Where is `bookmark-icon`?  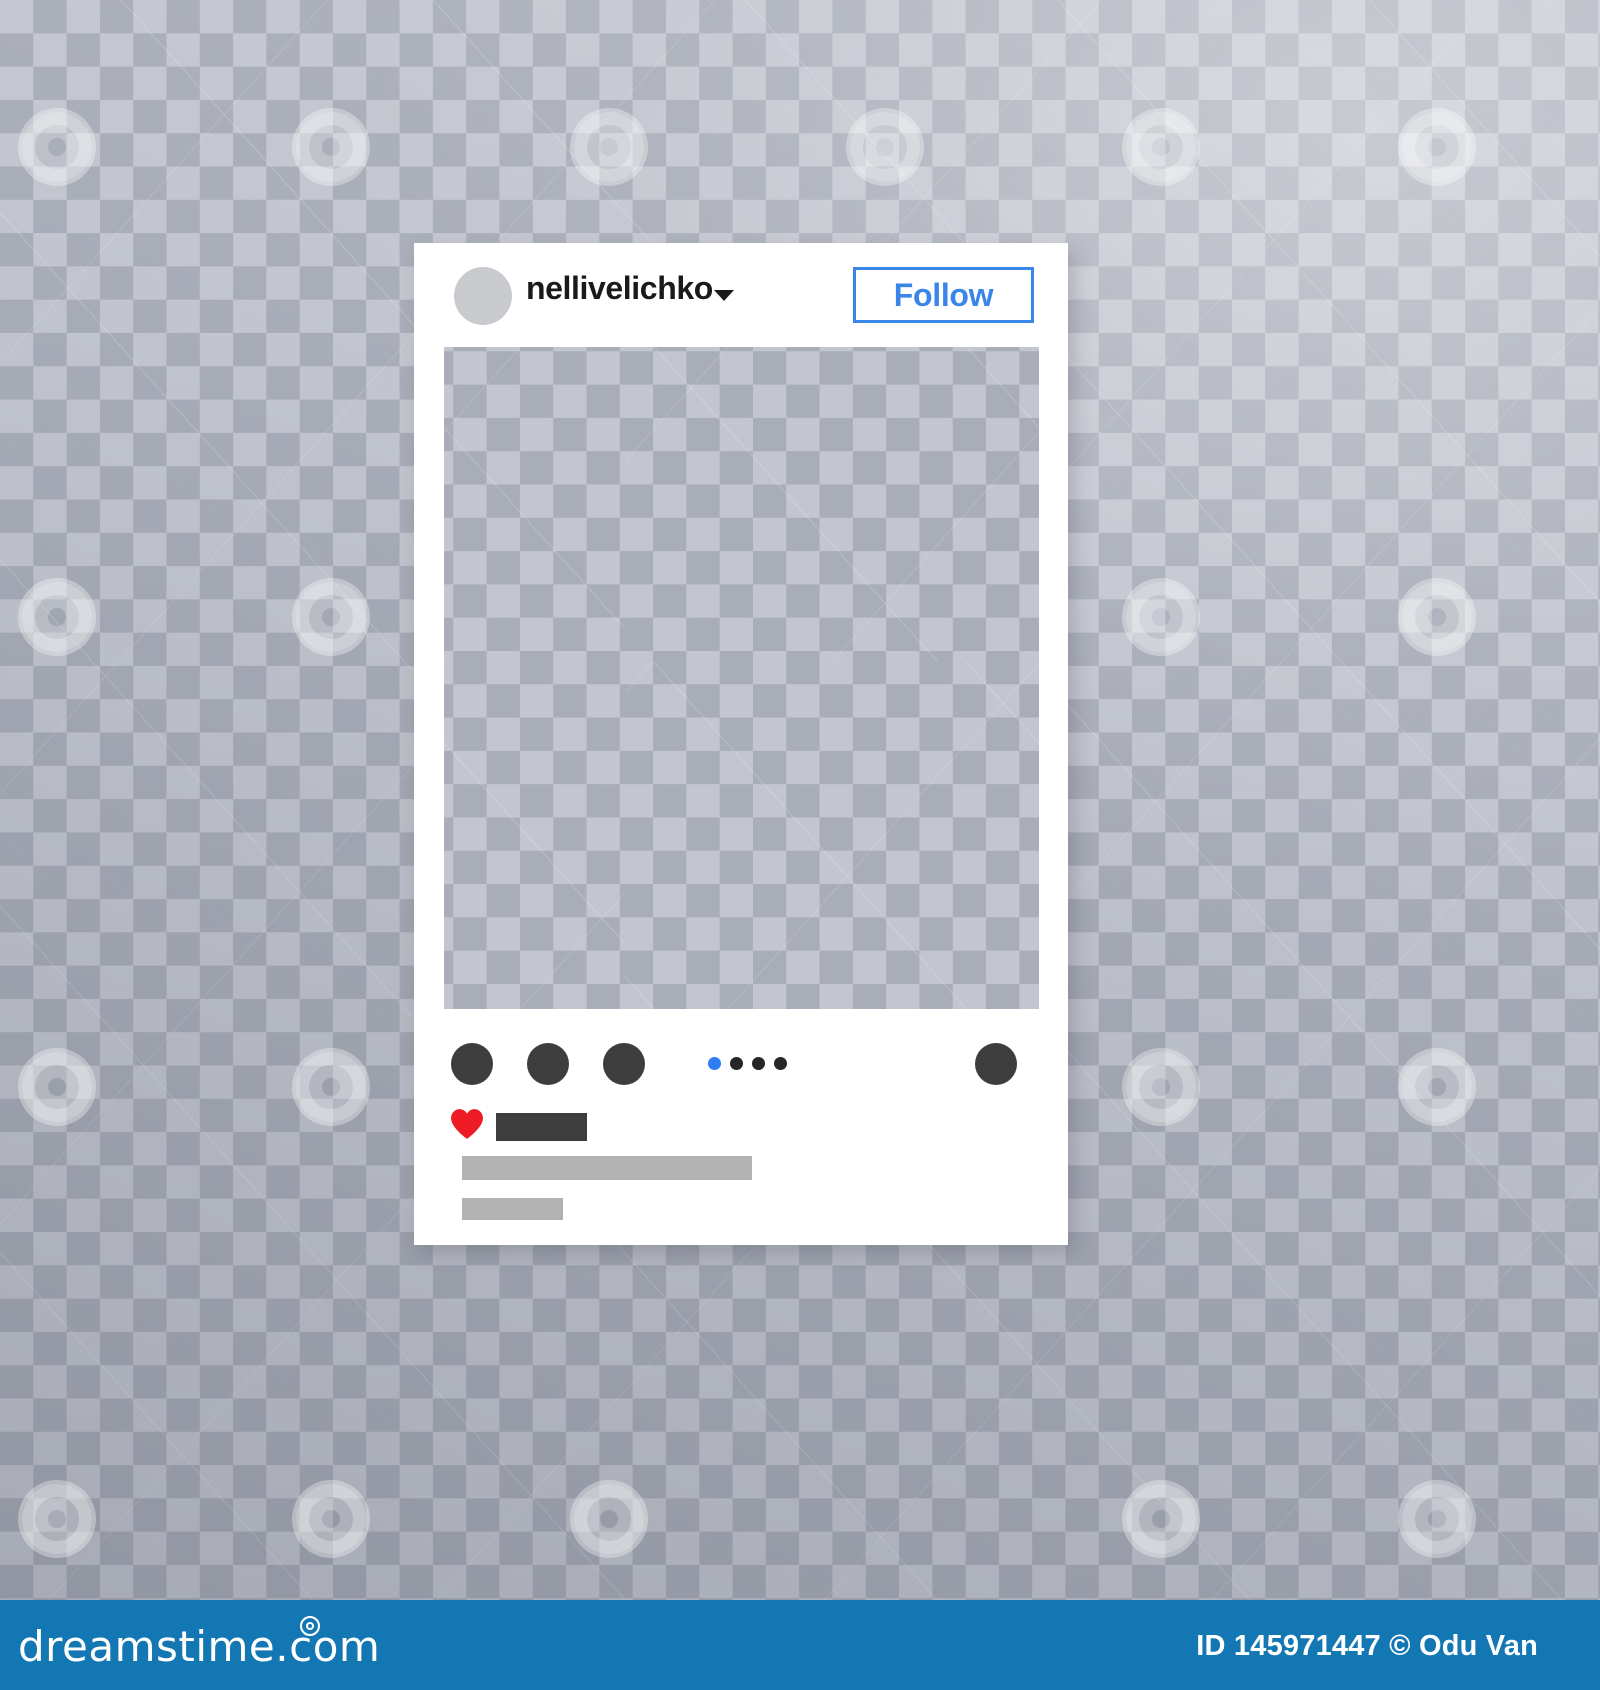
bookmark-icon is located at coordinates (996, 1064).